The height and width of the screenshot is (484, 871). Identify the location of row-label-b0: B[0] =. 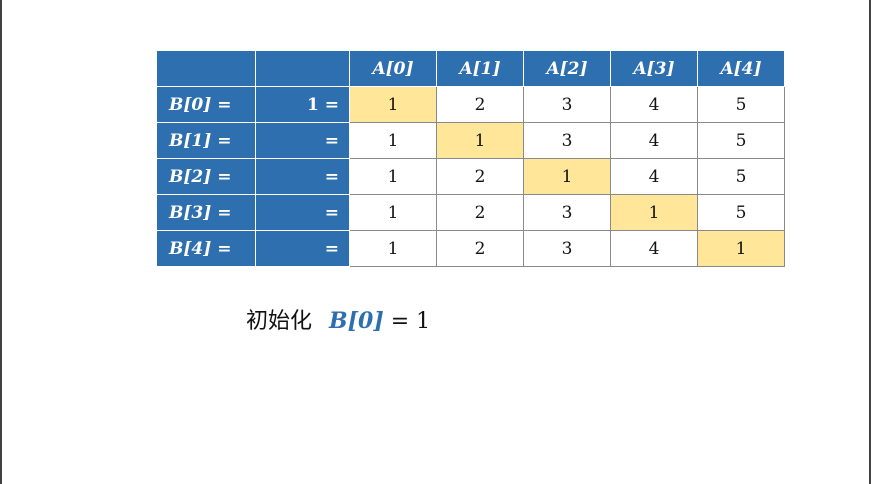
(206, 104).